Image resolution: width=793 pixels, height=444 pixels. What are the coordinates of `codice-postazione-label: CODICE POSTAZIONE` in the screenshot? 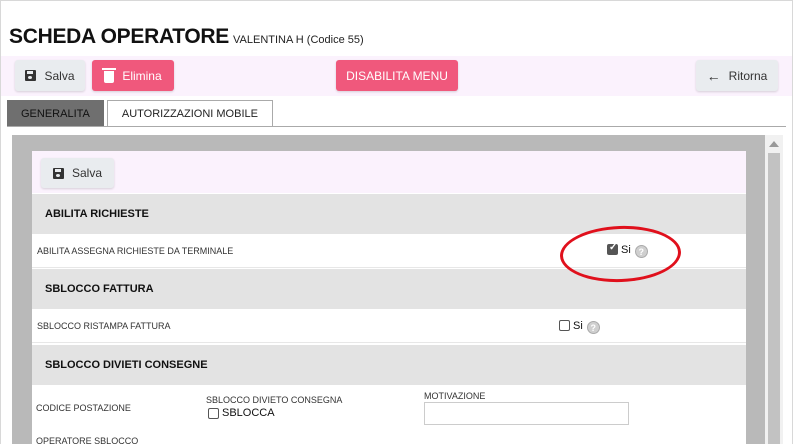 It's located at (83, 408).